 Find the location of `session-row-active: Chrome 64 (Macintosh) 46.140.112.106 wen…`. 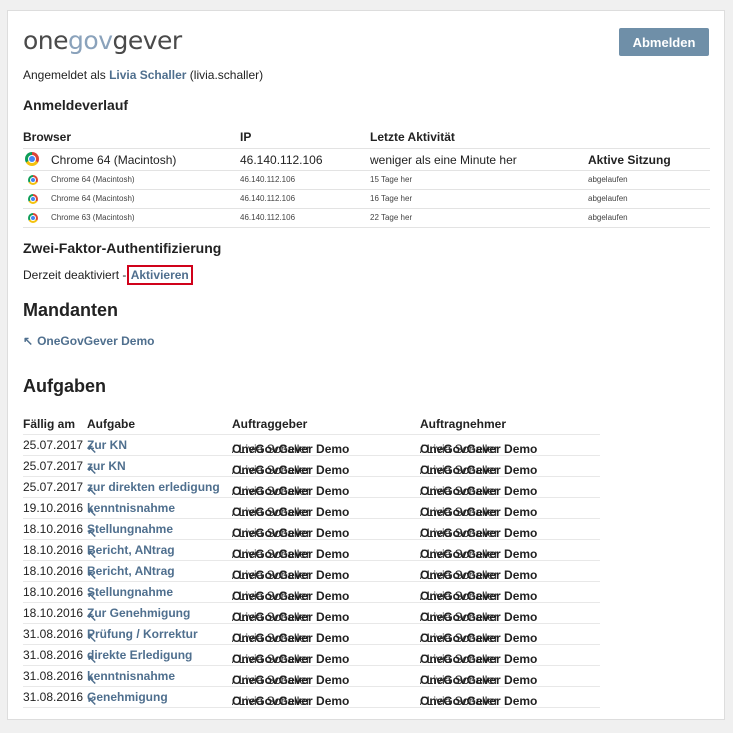

session-row-active: Chrome 64 (Macintosh) 46.140.112.106 wen… is located at coordinates (366, 160).